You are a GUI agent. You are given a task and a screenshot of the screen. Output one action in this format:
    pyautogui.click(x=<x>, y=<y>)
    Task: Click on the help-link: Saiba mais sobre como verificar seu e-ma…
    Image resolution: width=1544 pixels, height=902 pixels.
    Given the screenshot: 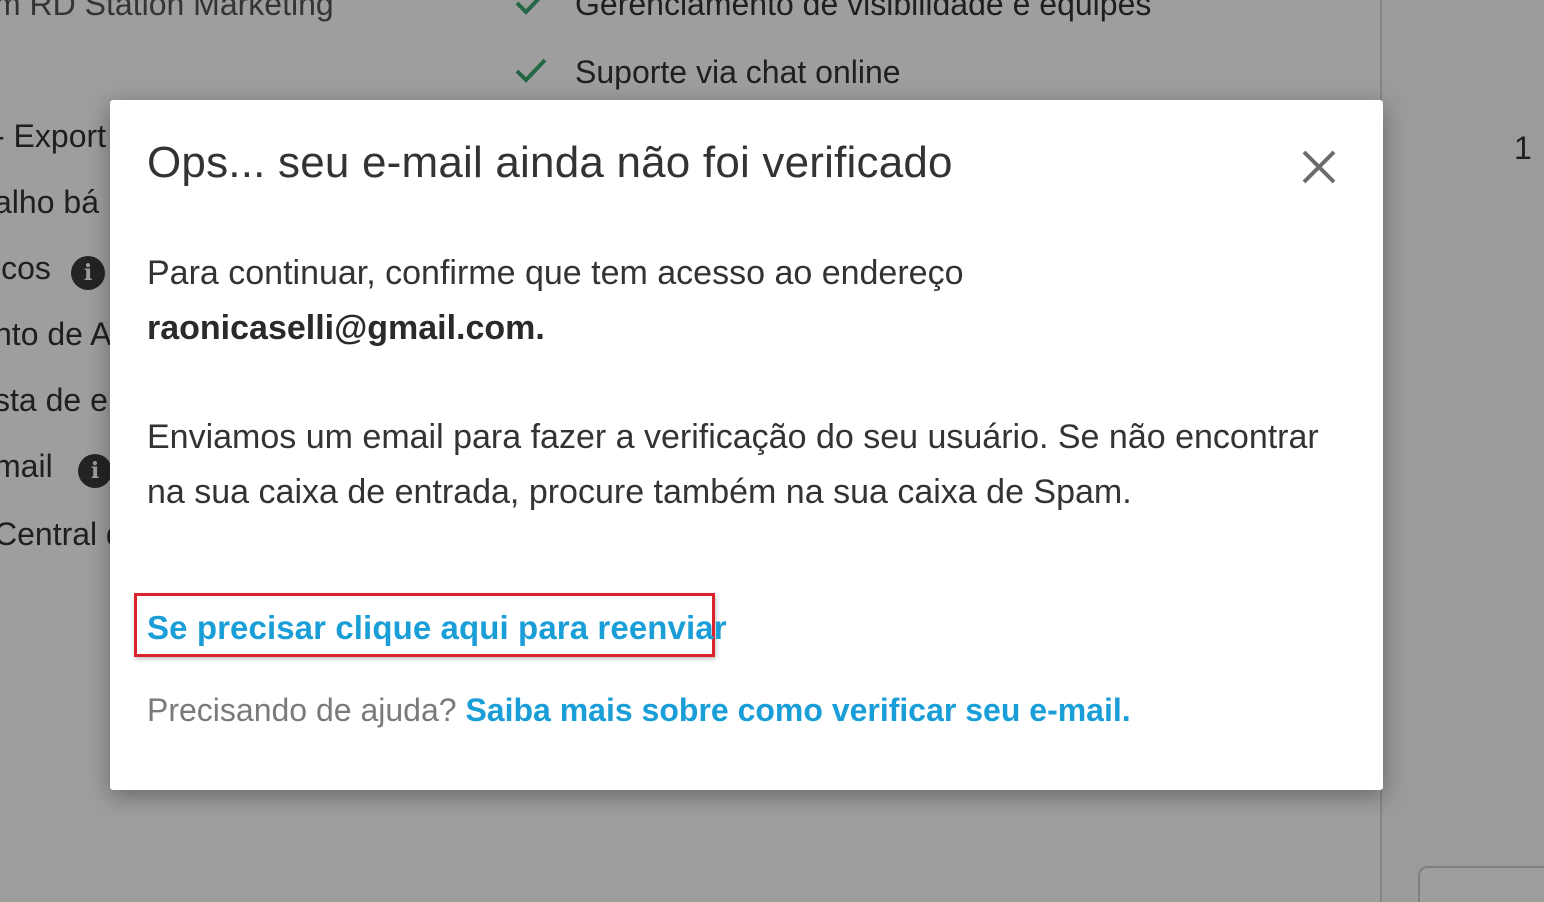 What is the action you would take?
    pyautogui.click(x=797, y=710)
    